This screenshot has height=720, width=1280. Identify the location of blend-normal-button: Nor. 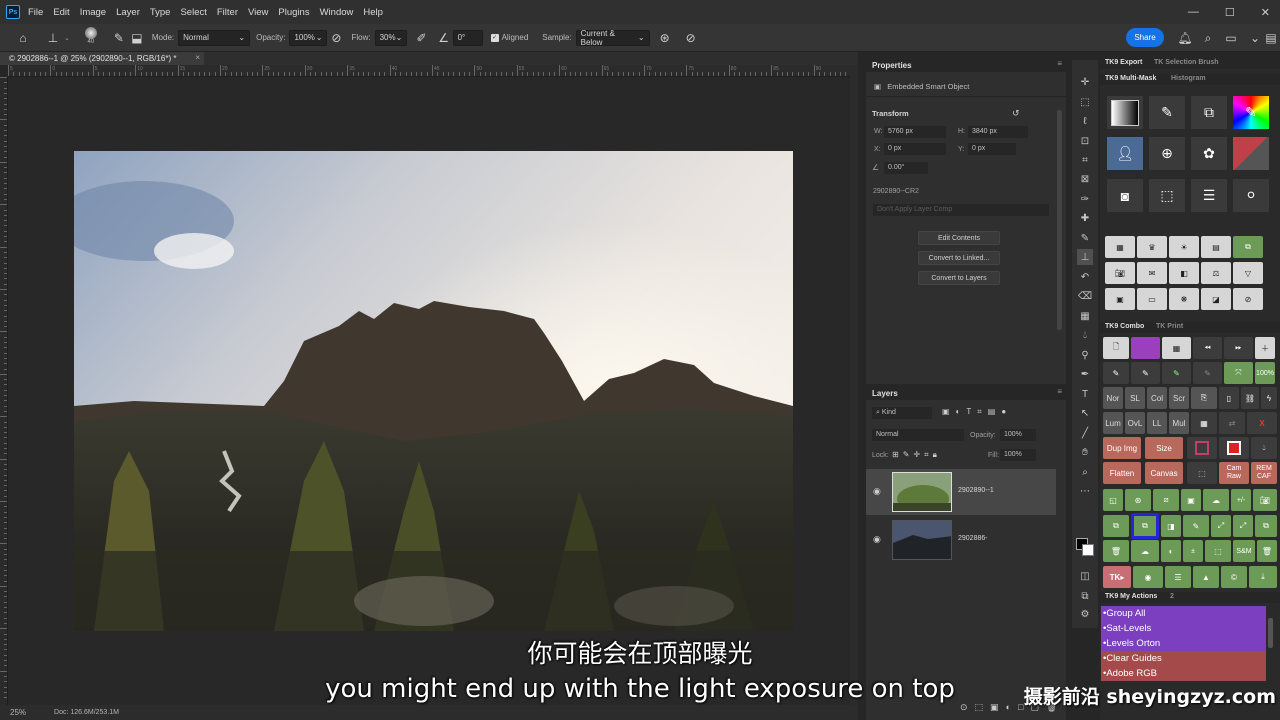
(1113, 398).